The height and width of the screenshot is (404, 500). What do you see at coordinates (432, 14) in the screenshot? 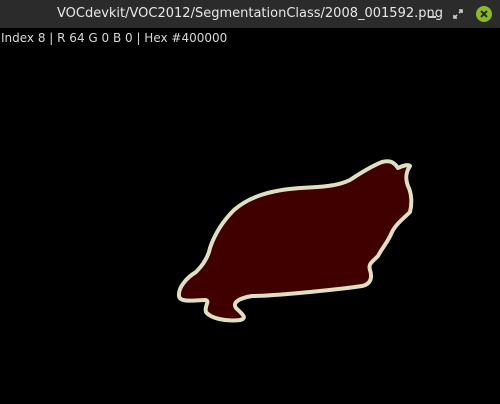
I see `minimize-button` at bounding box center [432, 14].